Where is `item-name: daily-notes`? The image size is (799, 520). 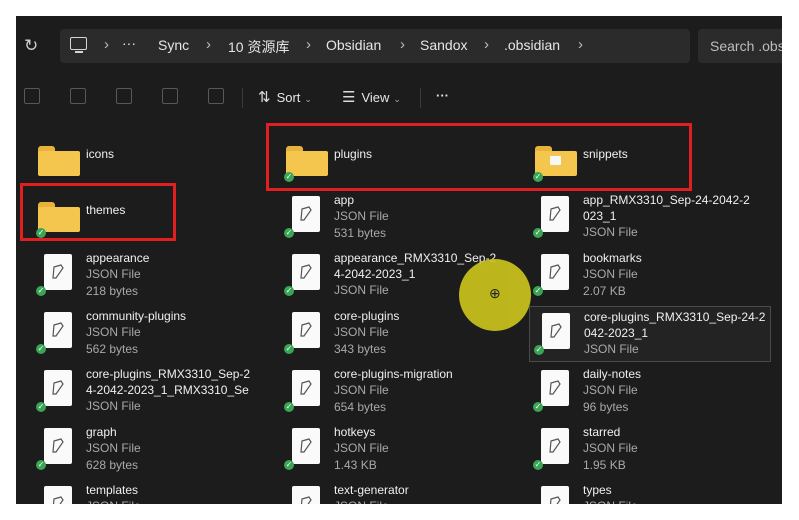
item-name: daily-notes is located at coordinates (612, 374).